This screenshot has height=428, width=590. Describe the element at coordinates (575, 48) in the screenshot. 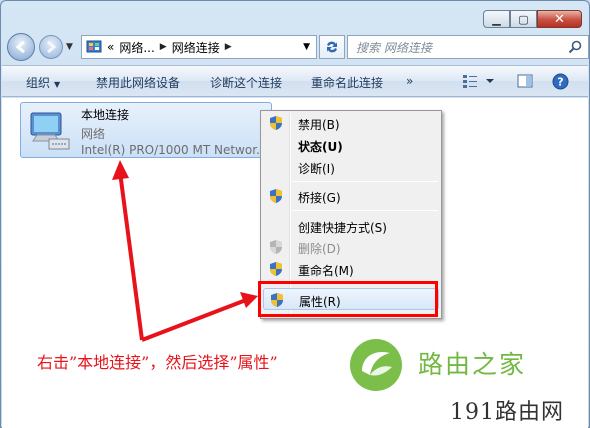

I see `search-icon` at that location.